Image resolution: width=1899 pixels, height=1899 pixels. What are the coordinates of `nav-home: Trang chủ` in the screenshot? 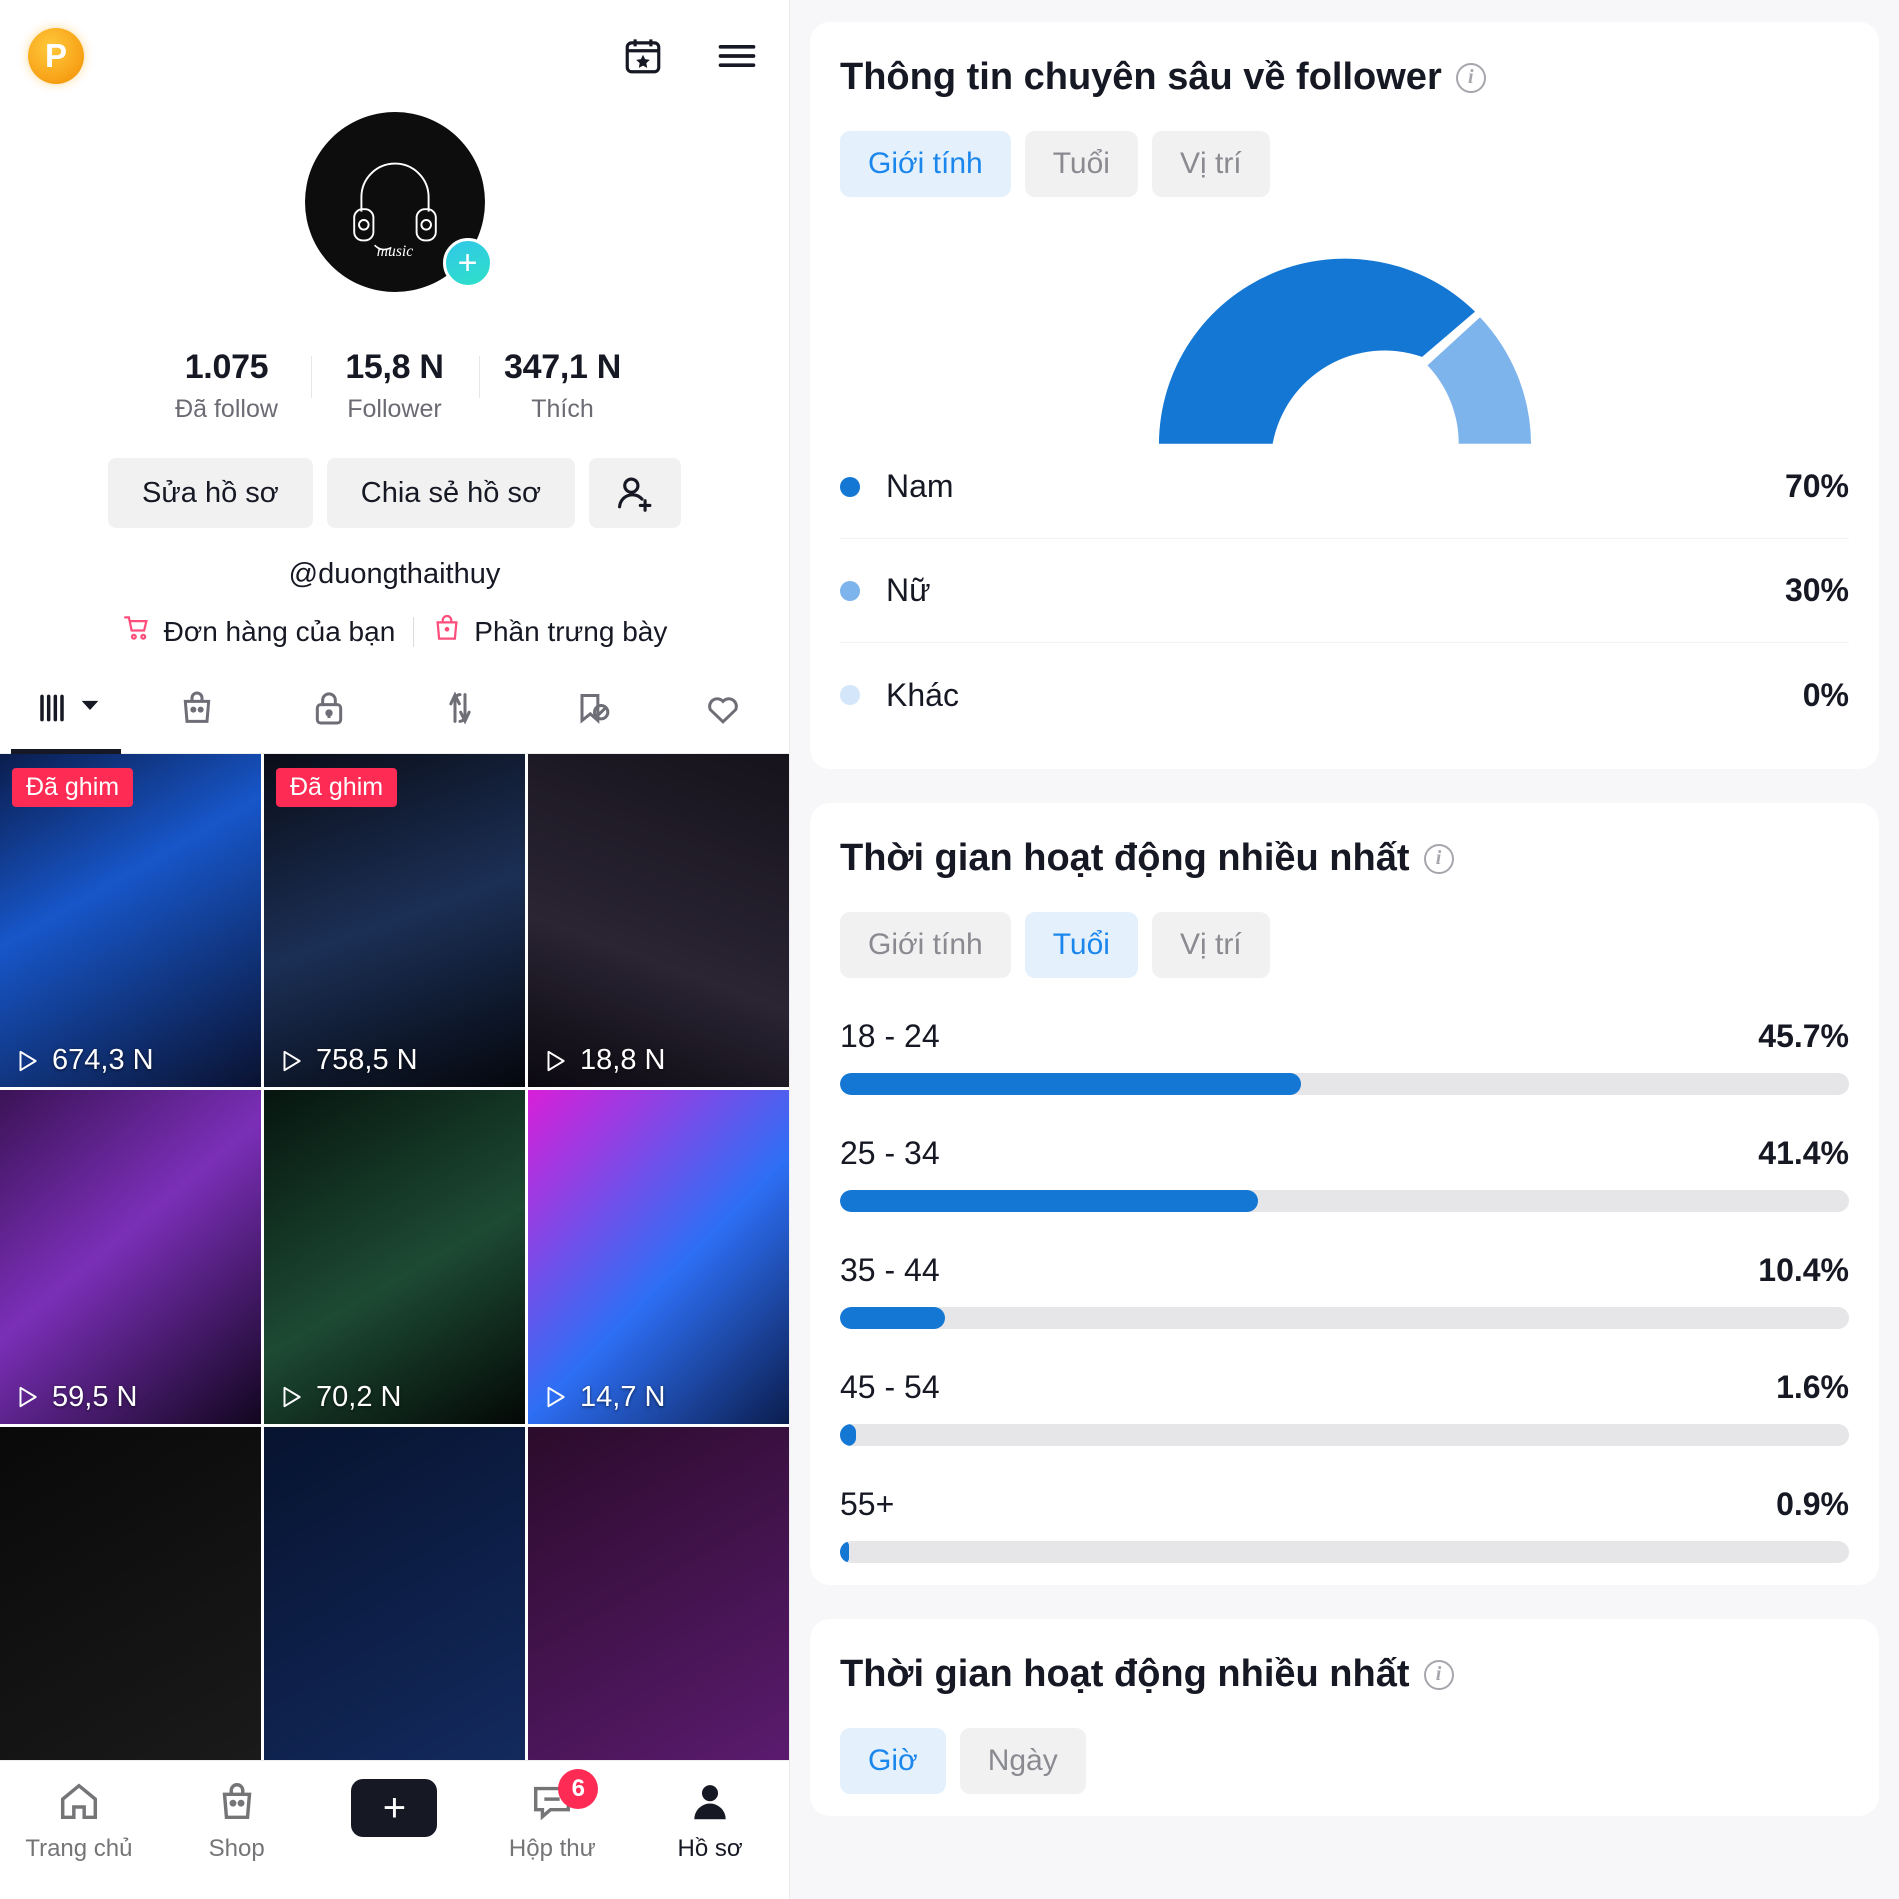 It's located at (79, 1821).